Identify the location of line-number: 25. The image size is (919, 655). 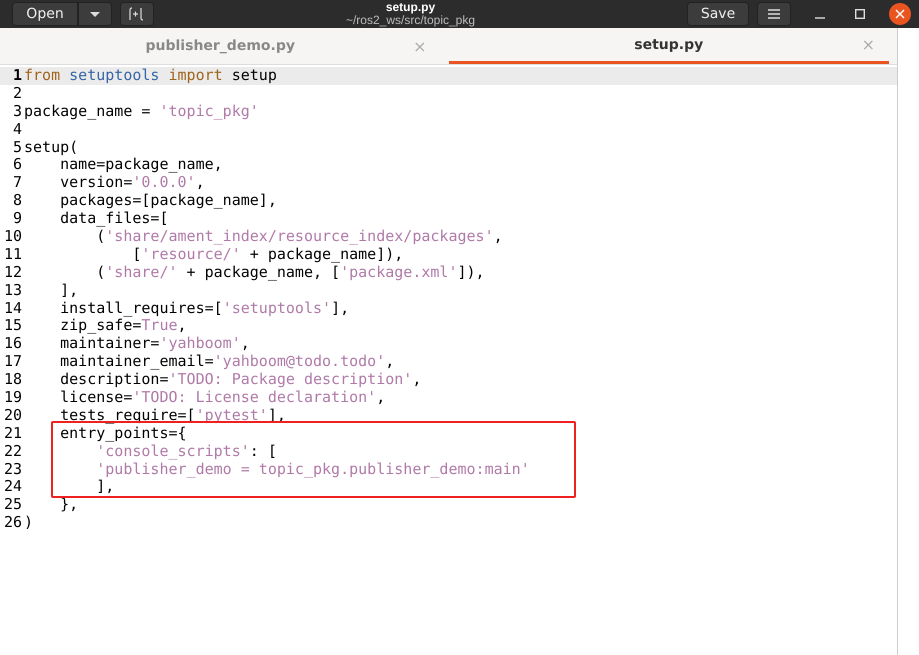
(12, 505).